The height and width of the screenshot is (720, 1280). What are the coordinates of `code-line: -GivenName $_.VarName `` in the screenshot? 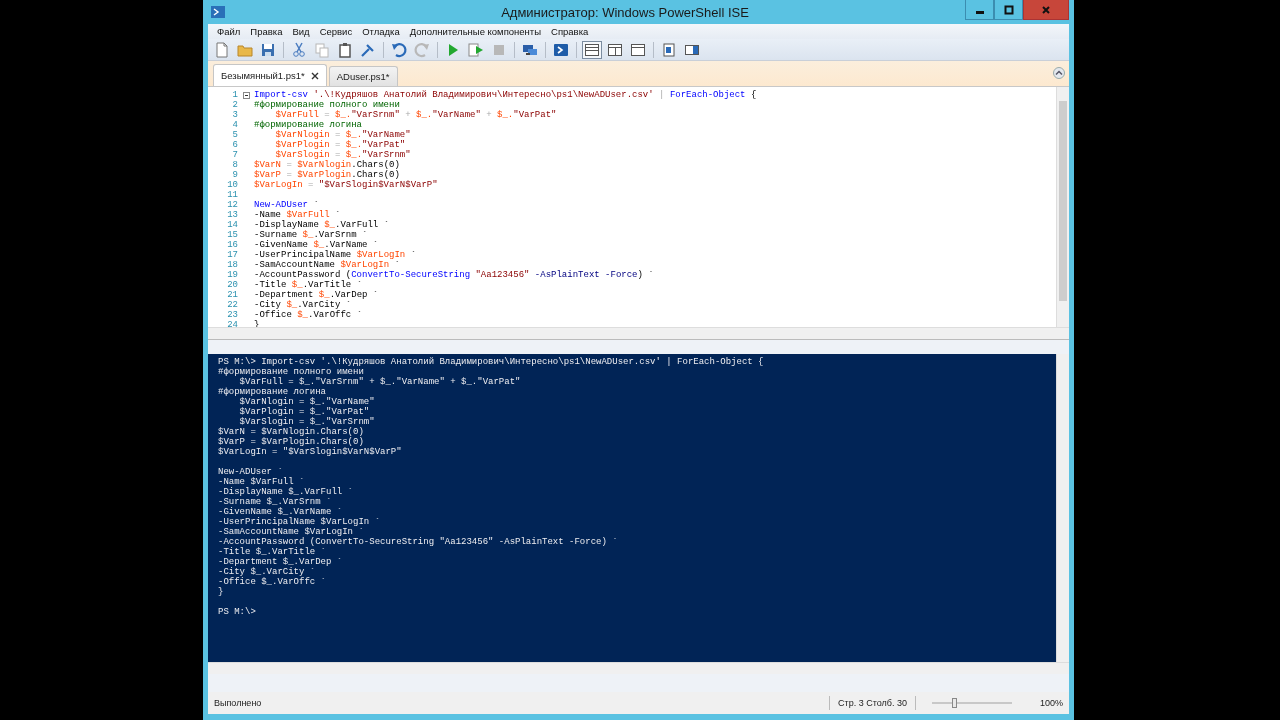 It's located at (316, 245).